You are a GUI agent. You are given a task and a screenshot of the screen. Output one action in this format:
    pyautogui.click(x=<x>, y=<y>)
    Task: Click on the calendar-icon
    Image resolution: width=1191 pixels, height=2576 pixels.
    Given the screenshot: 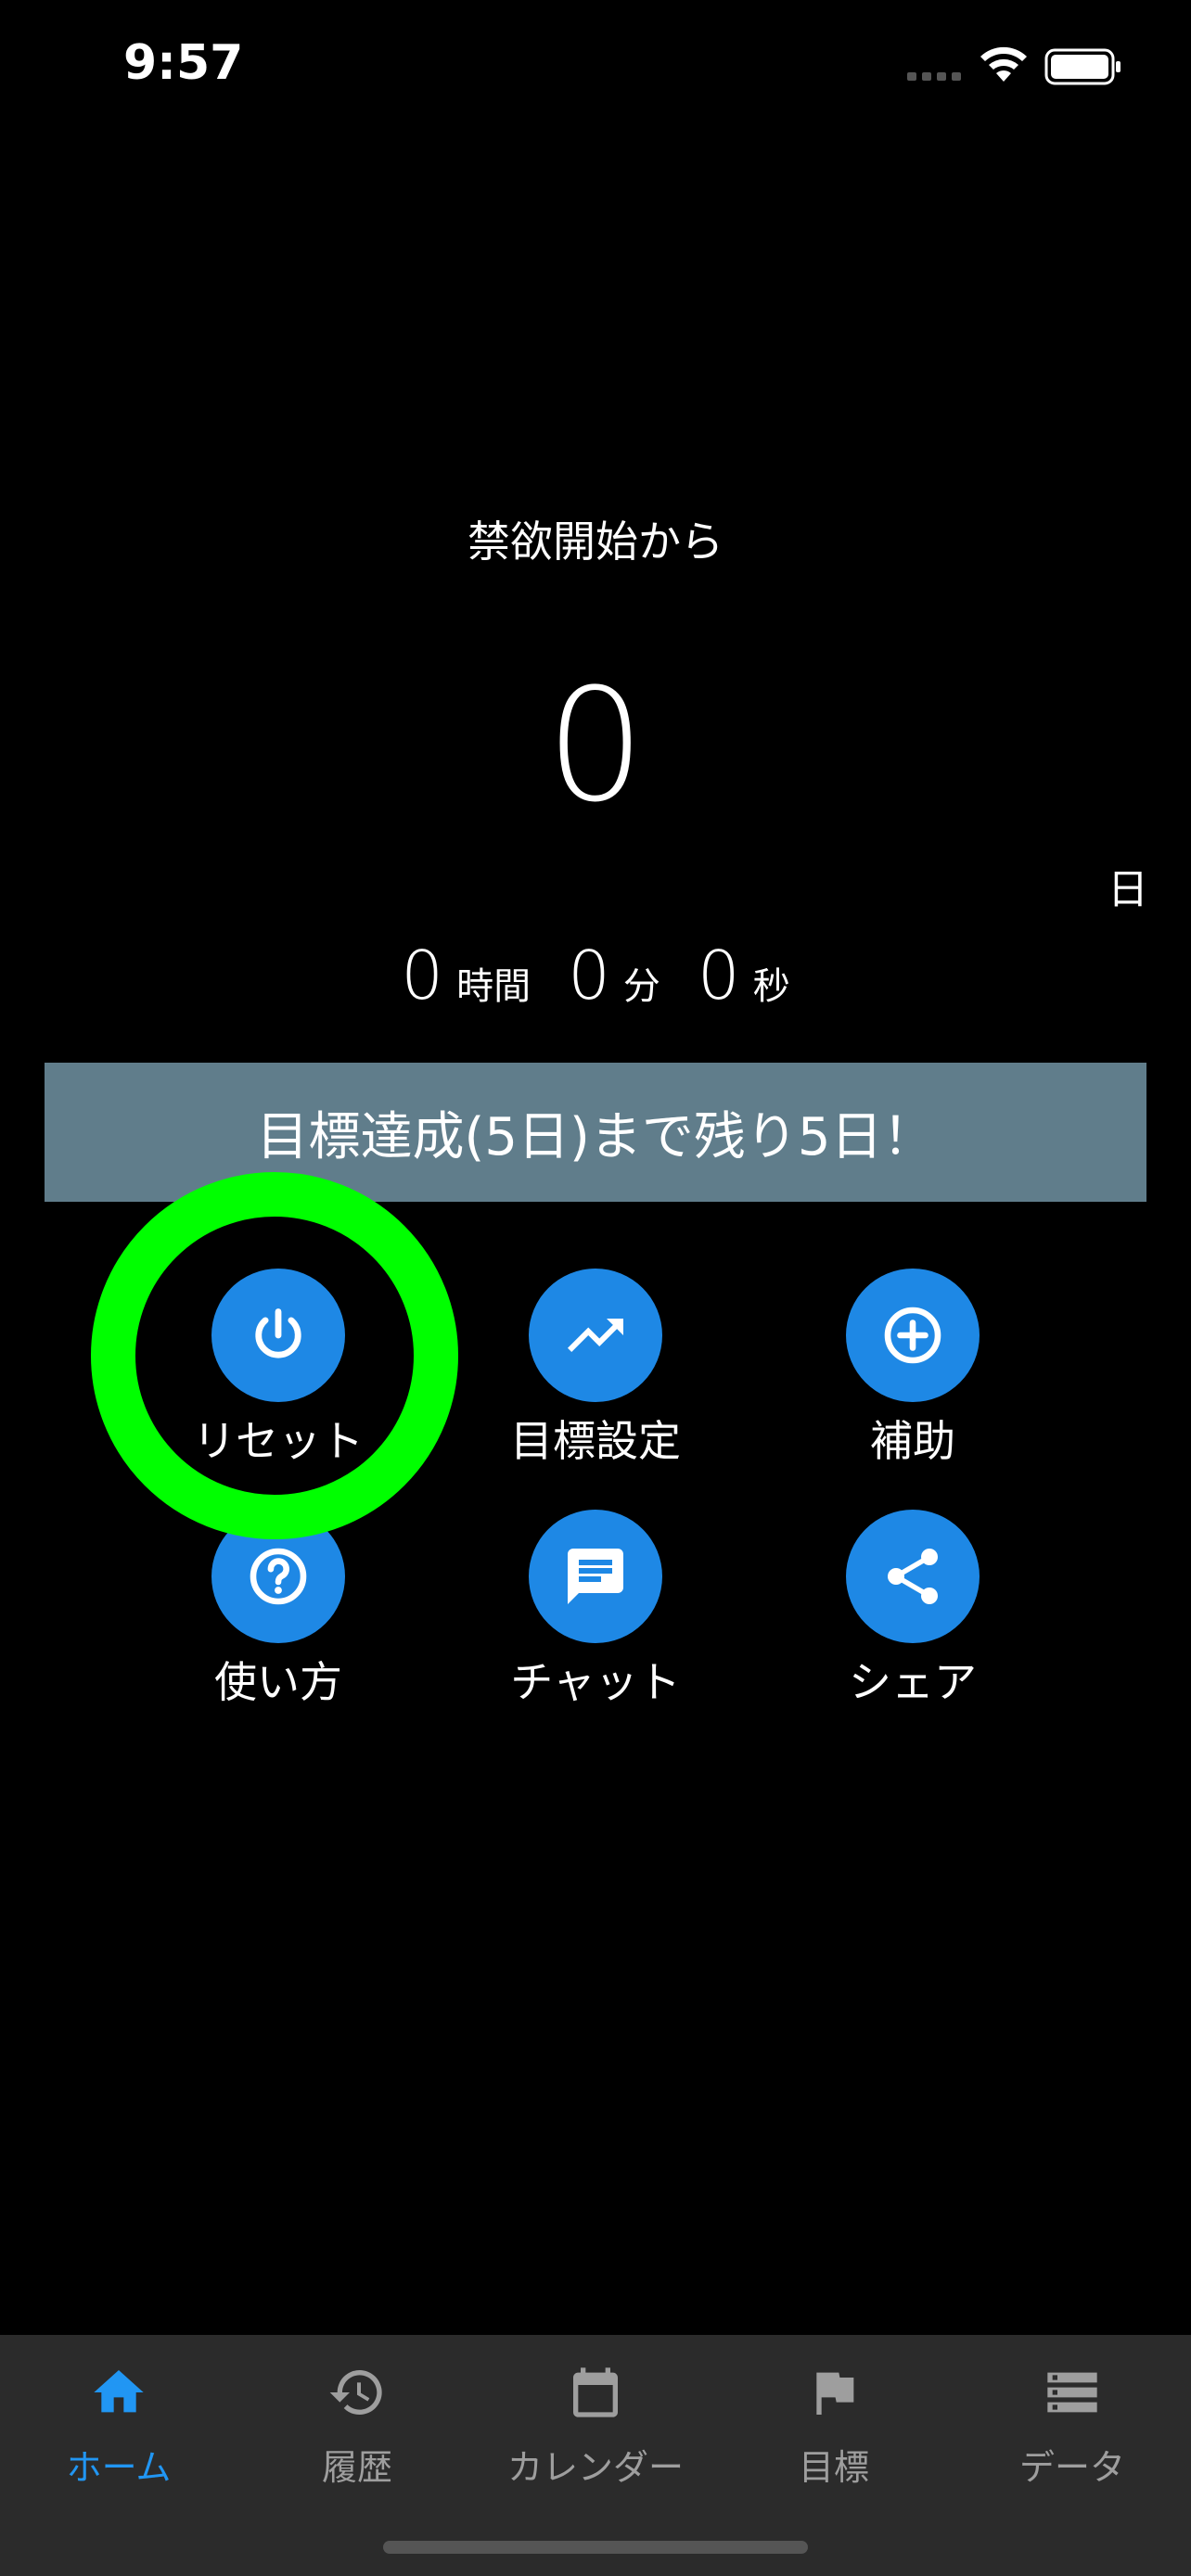 What is the action you would take?
    pyautogui.click(x=595, y=2392)
    